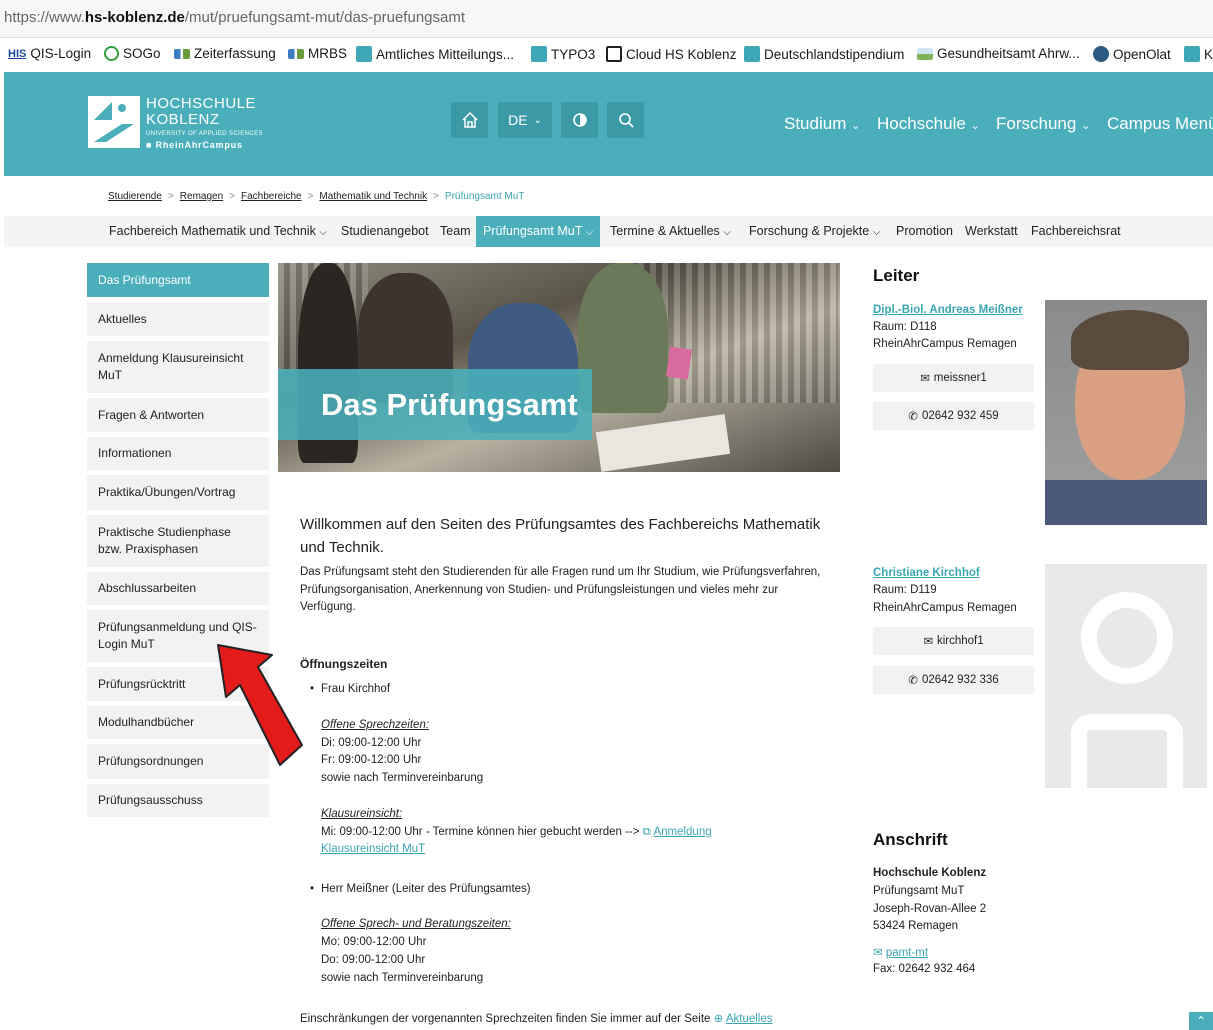 The image size is (1213, 1030). What do you see at coordinates (953, 416) in the screenshot?
I see `leiter-phone-button: ✆ 02642 932 459` at bounding box center [953, 416].